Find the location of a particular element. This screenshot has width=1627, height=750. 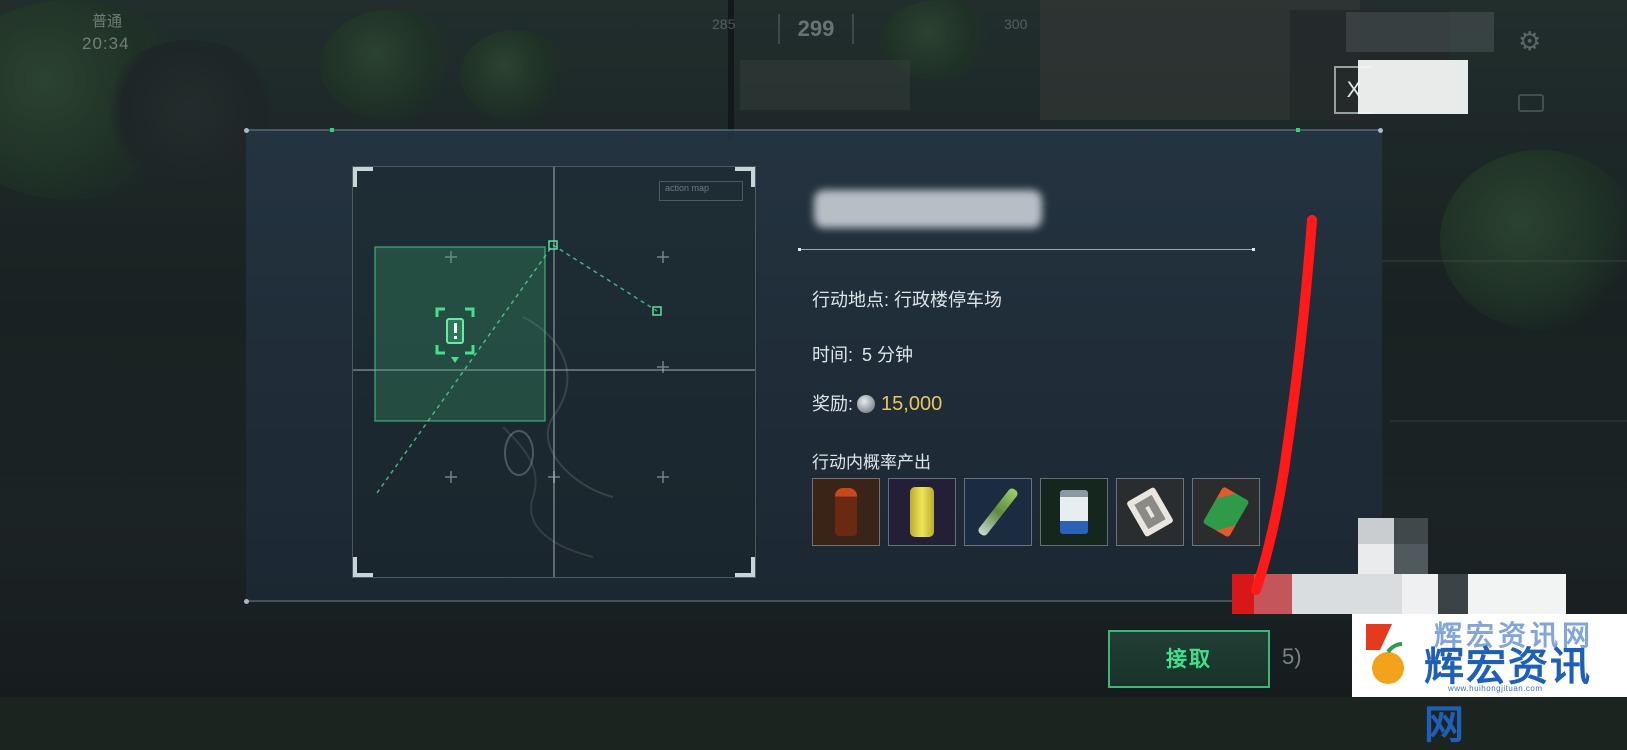

watermark-logo is located at coordinates (1385, 654).